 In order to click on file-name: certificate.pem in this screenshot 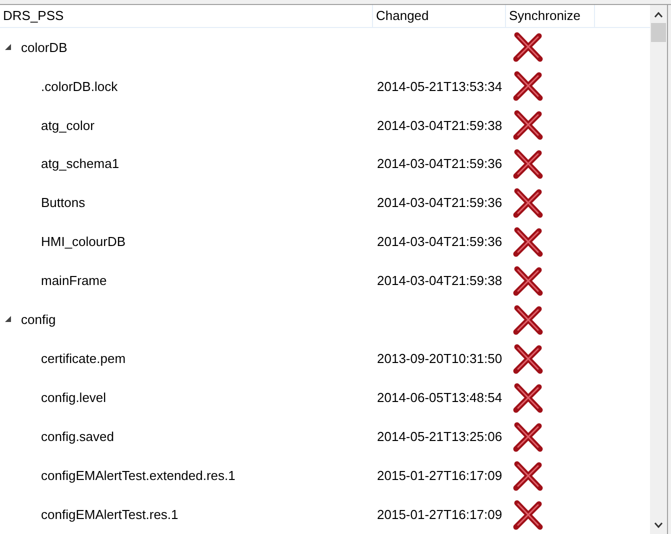, I will do `click(63, 359)`.